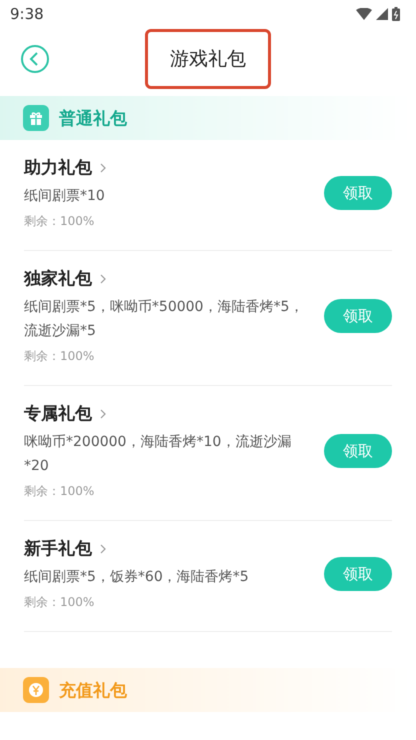  Describe the element at coordinates (93, 691) in the screenshot. I see `section-title: 充值礼包` at that location.